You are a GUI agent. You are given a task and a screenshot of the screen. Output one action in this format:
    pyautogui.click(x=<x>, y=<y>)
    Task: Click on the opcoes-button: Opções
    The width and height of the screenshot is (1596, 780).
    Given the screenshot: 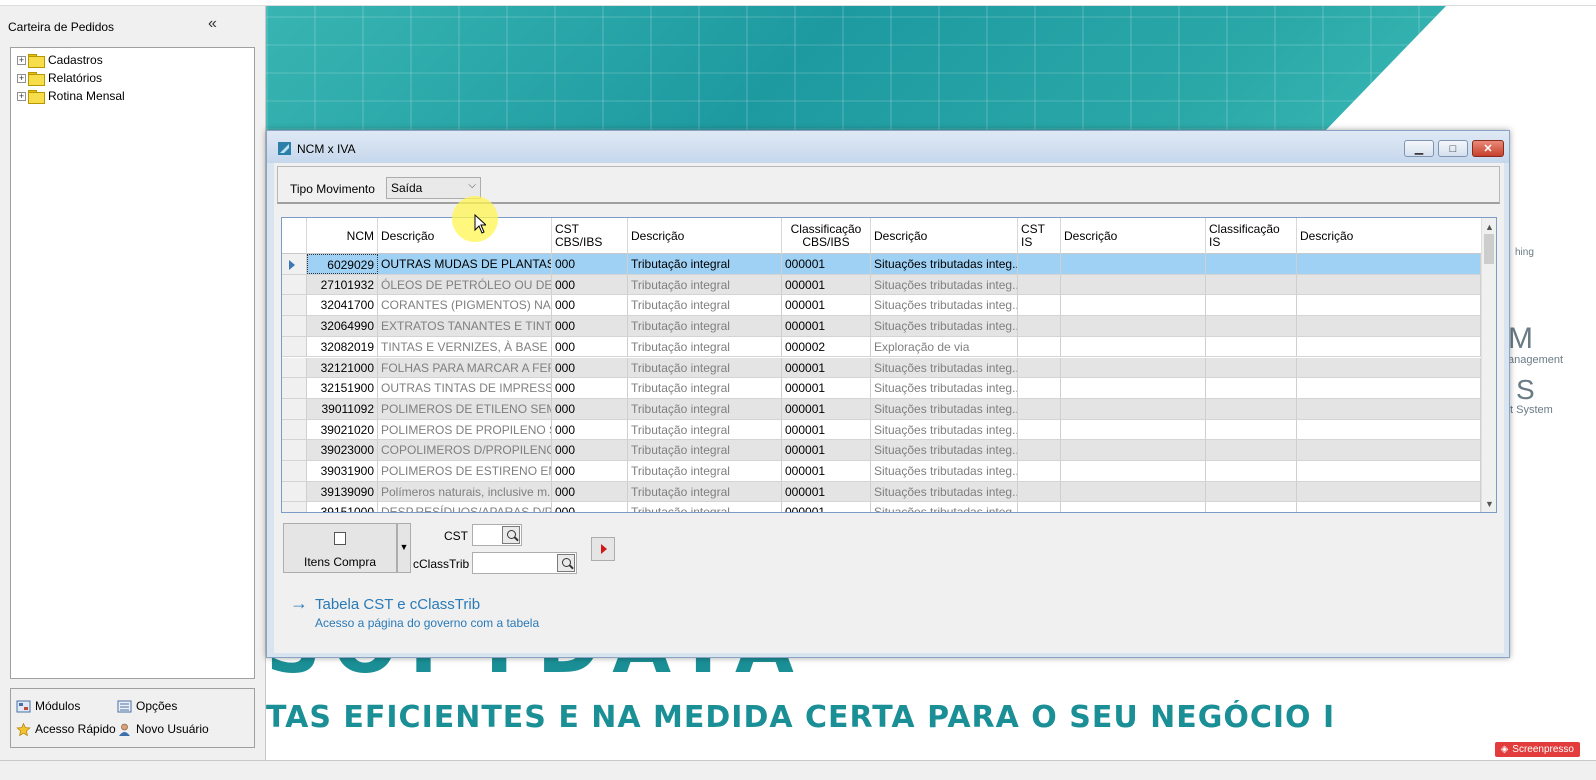 What is the action you would take?
    pyautogui.click(x=147, y=706)
    